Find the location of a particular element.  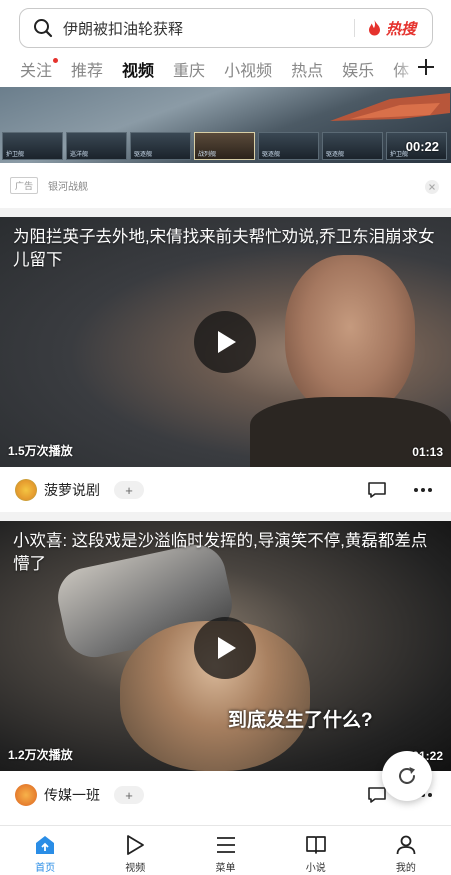

tab-recommend: 推荐 is located at coordinates (87, 69).